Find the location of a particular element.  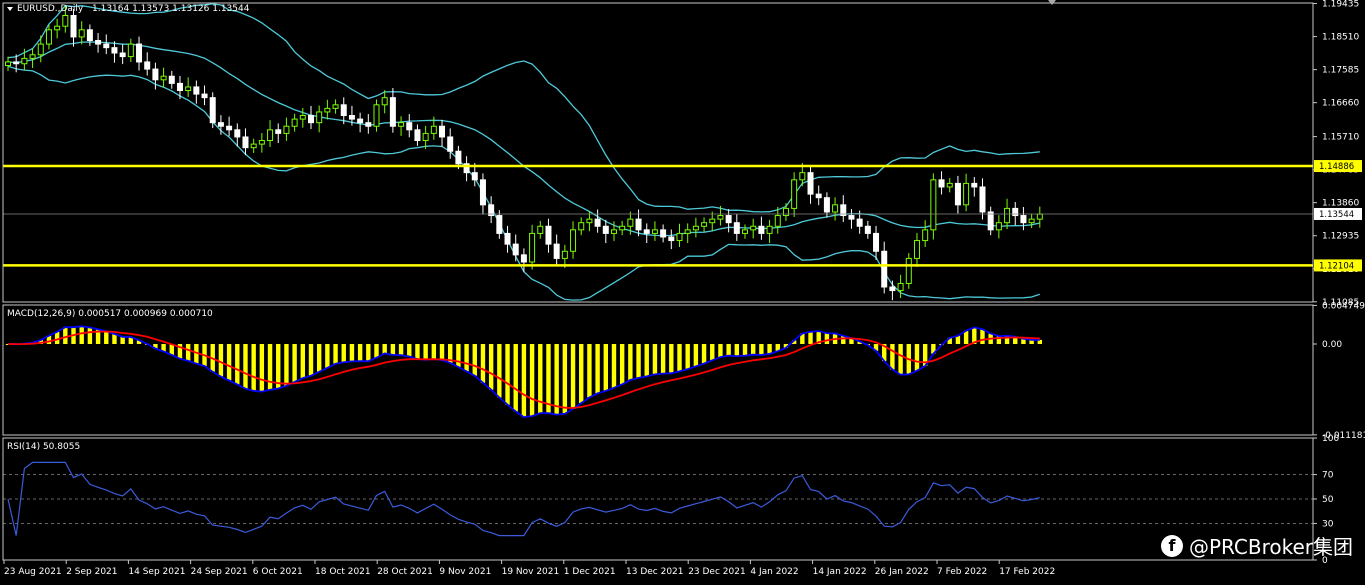

price-tick-label: 1.16660 is located at coordinates (1340, 104).